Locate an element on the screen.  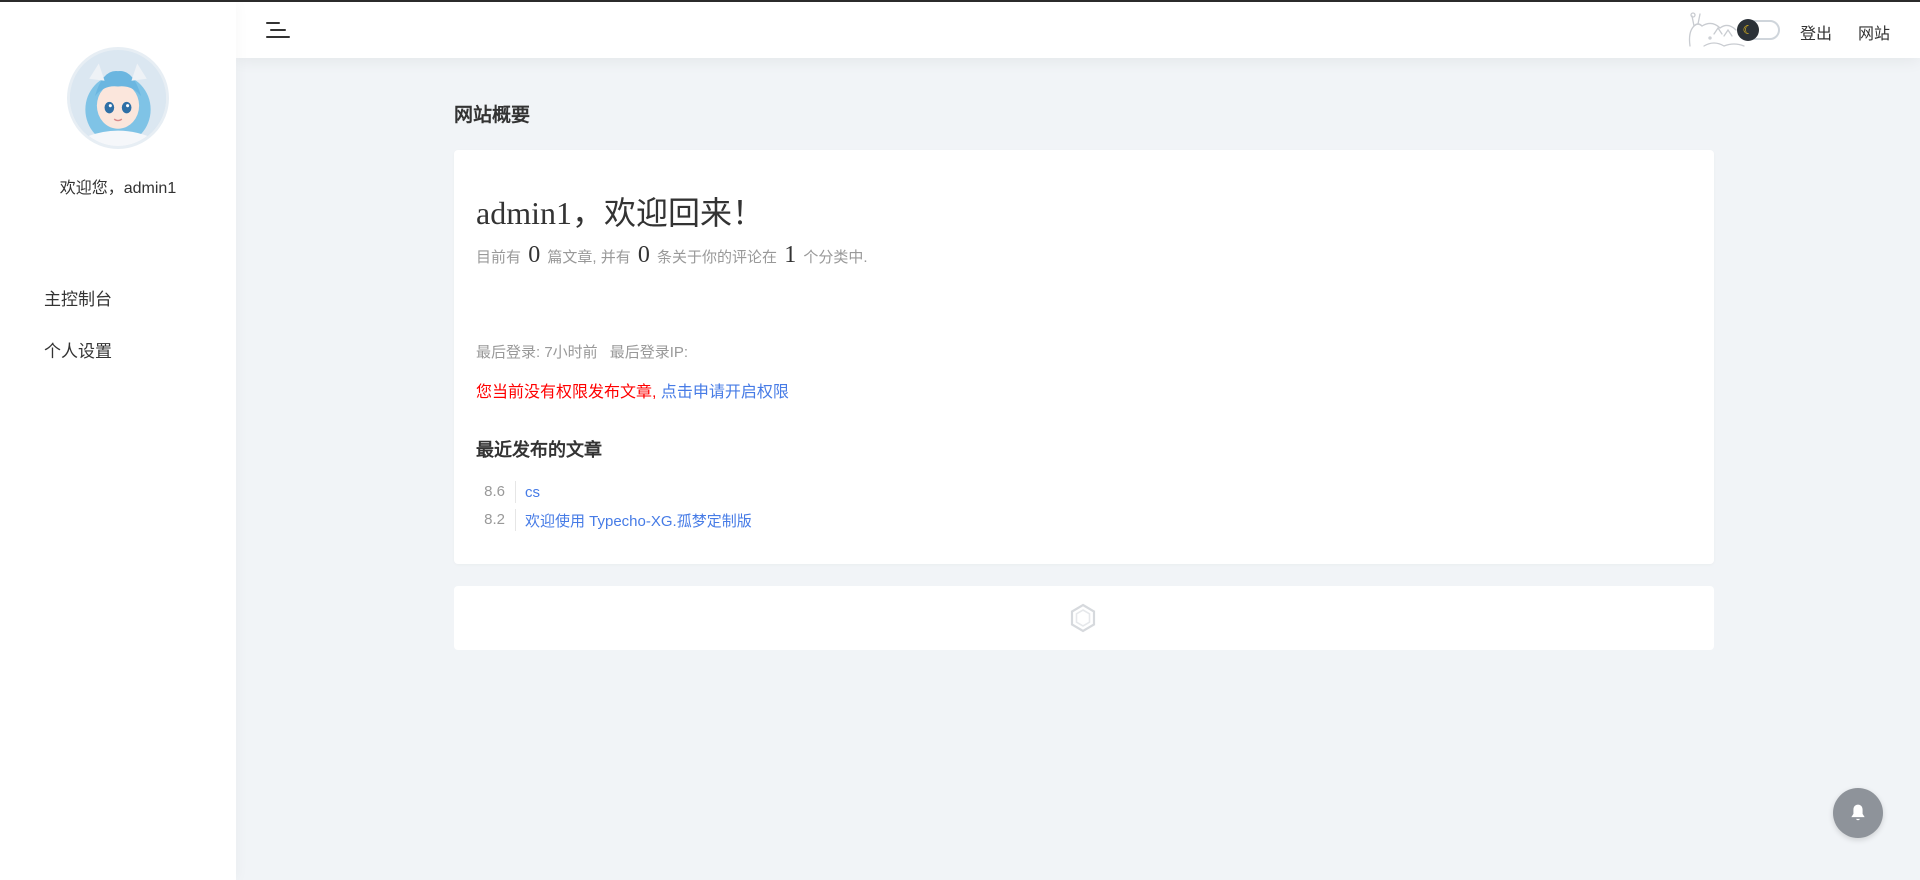
moon-icon: ☾ is located at coordinates (1748, 30).